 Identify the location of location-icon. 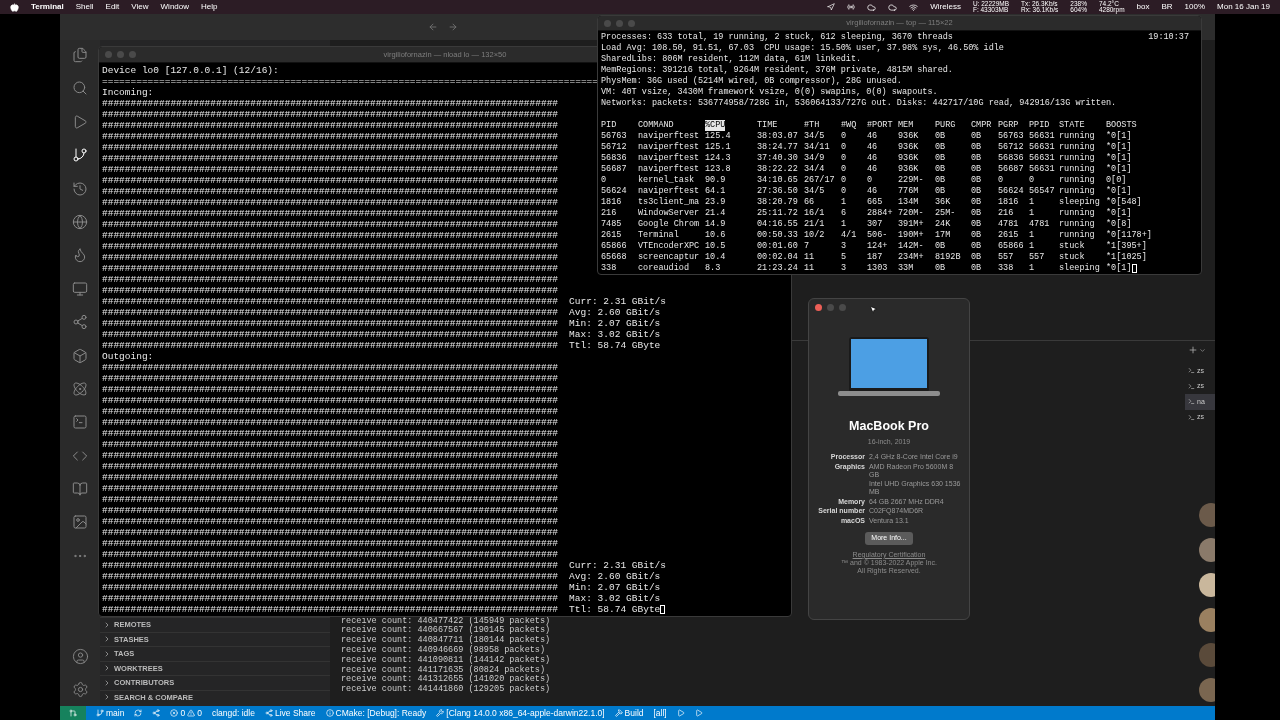
(831, 7).